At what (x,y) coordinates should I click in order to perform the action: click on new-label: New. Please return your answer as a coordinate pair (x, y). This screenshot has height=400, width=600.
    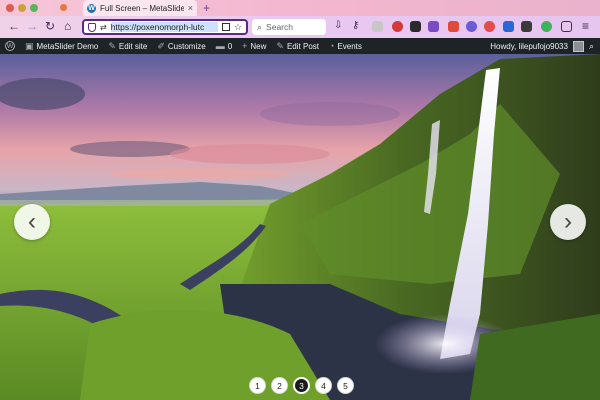
    Looking at the image, I should click on (258, 46).